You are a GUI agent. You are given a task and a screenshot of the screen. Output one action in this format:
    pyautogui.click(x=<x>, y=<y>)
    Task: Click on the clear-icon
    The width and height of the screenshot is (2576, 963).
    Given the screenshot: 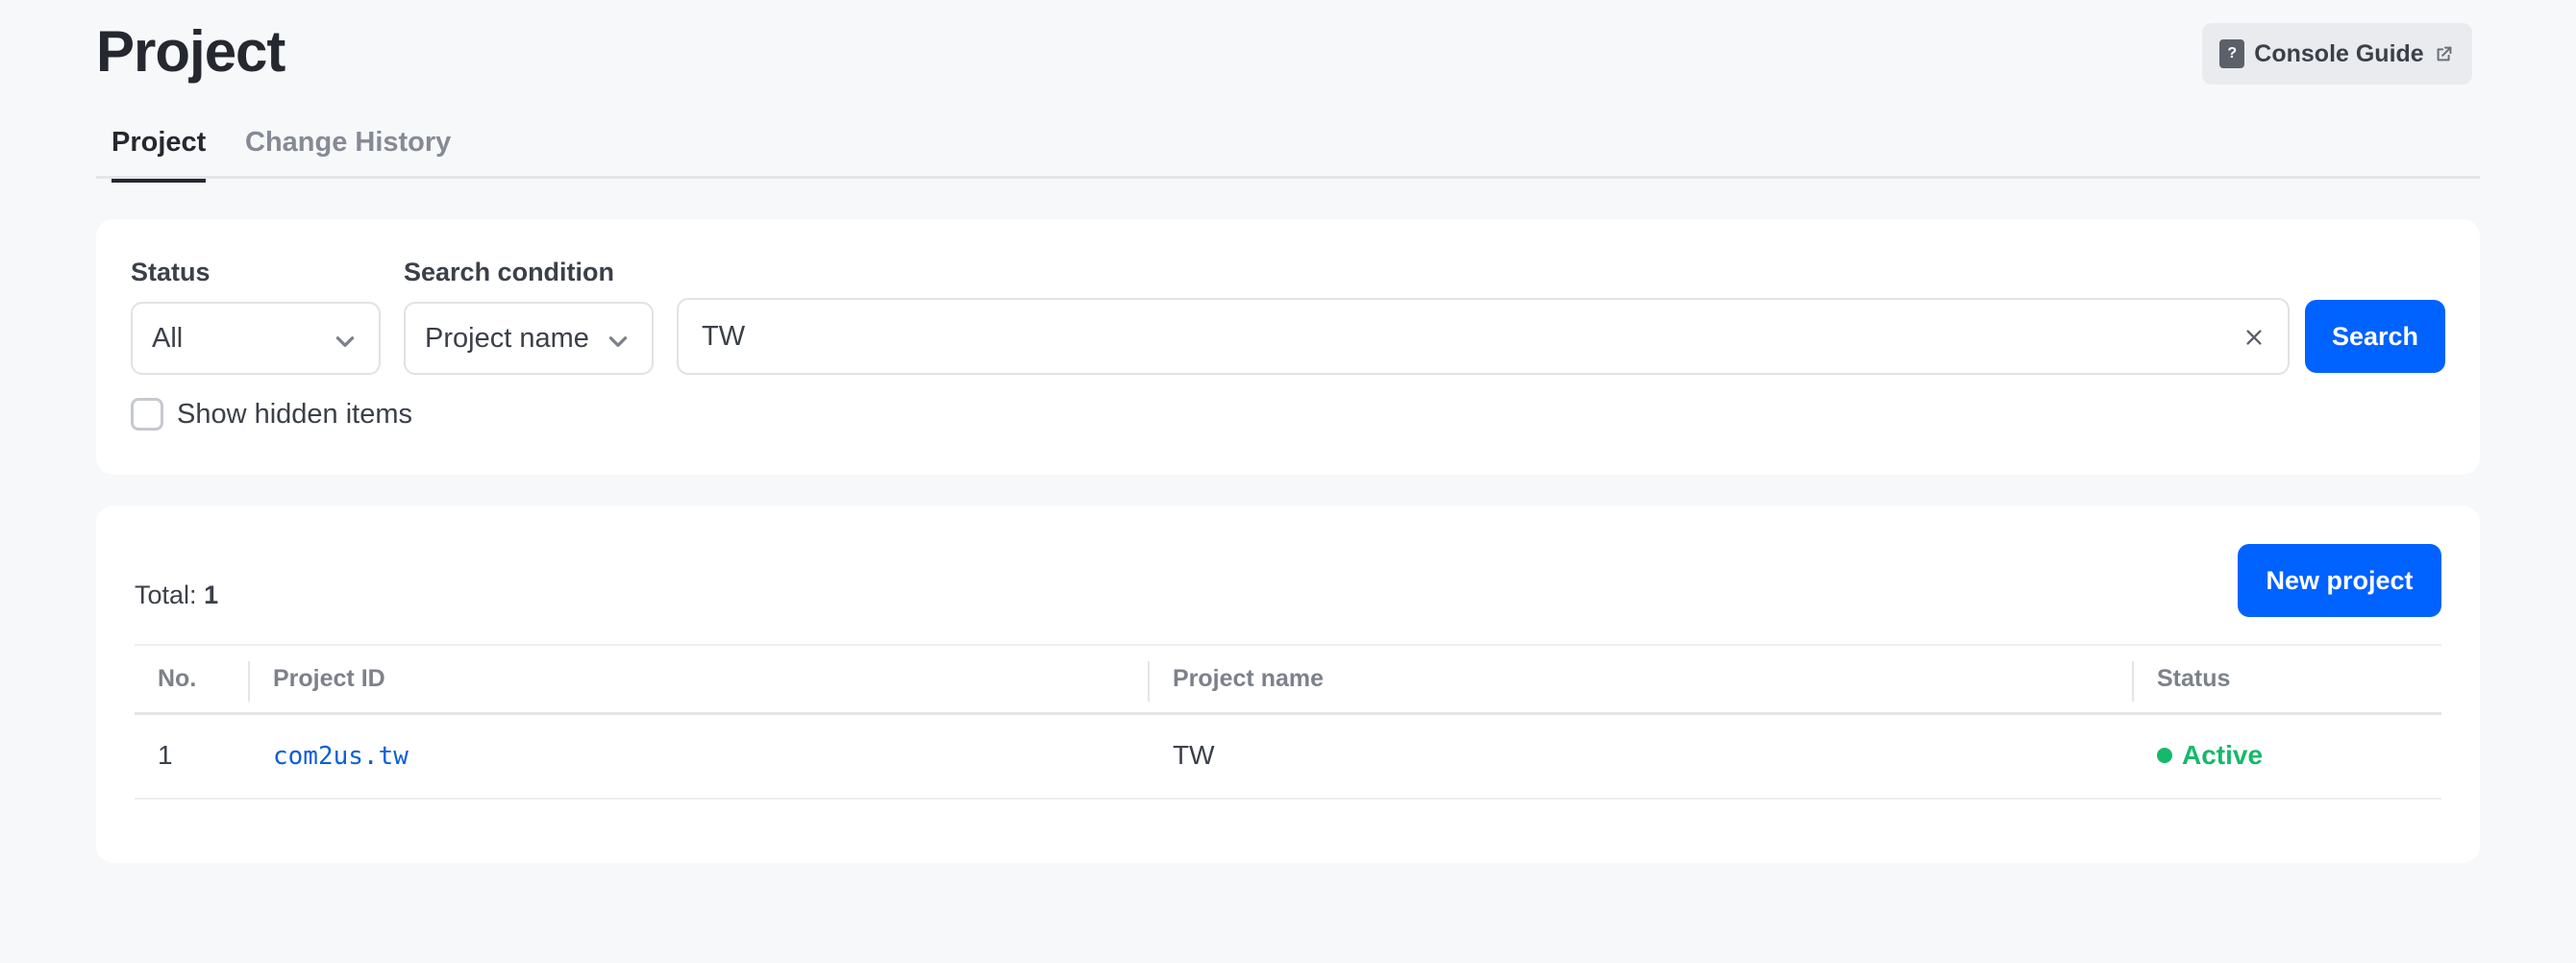 What is the action you would take?
    pyautogui.click(x=2254, y=337)
    